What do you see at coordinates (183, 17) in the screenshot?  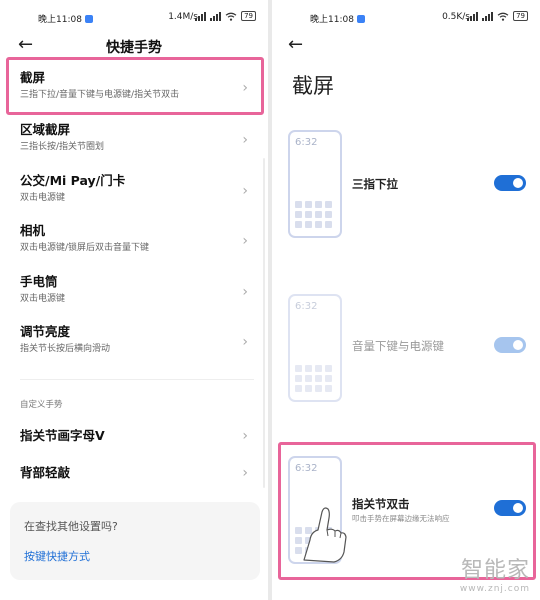 I see `network-speed: 1.4M/s` at bounding box center [183, 17].